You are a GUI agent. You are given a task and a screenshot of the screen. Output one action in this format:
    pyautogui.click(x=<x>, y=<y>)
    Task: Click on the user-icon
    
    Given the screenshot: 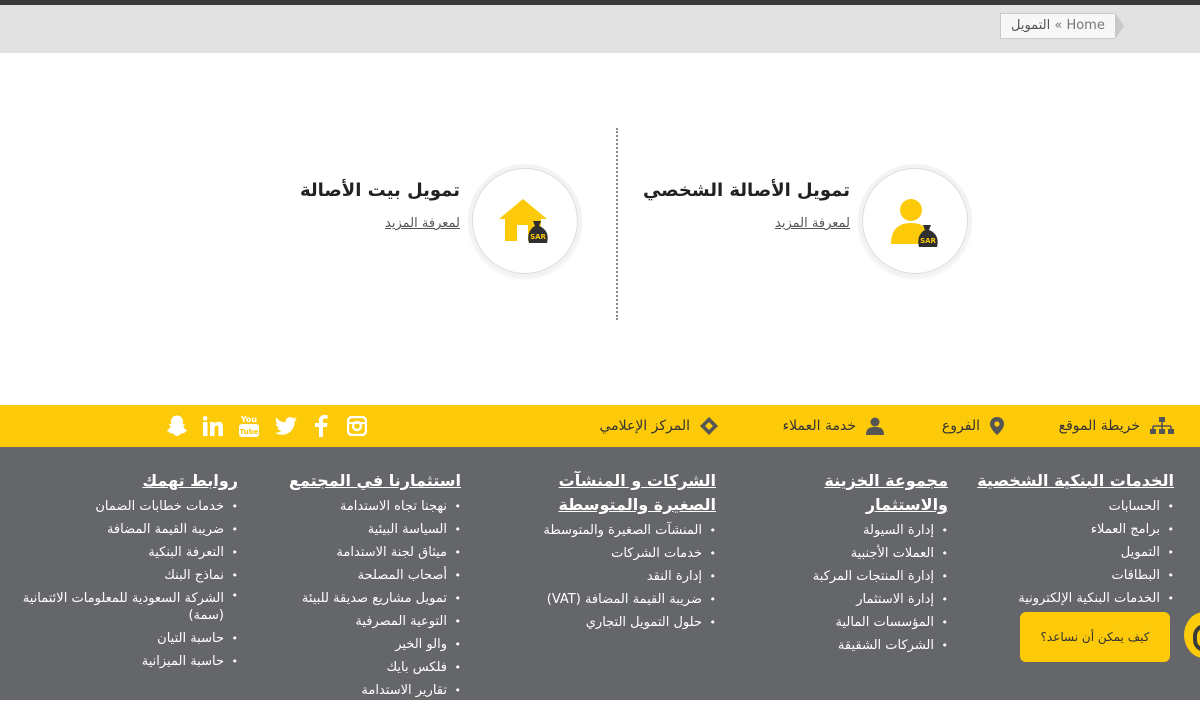 What is the action you would take?
    pyautogui.click(x=875, y=426)
    